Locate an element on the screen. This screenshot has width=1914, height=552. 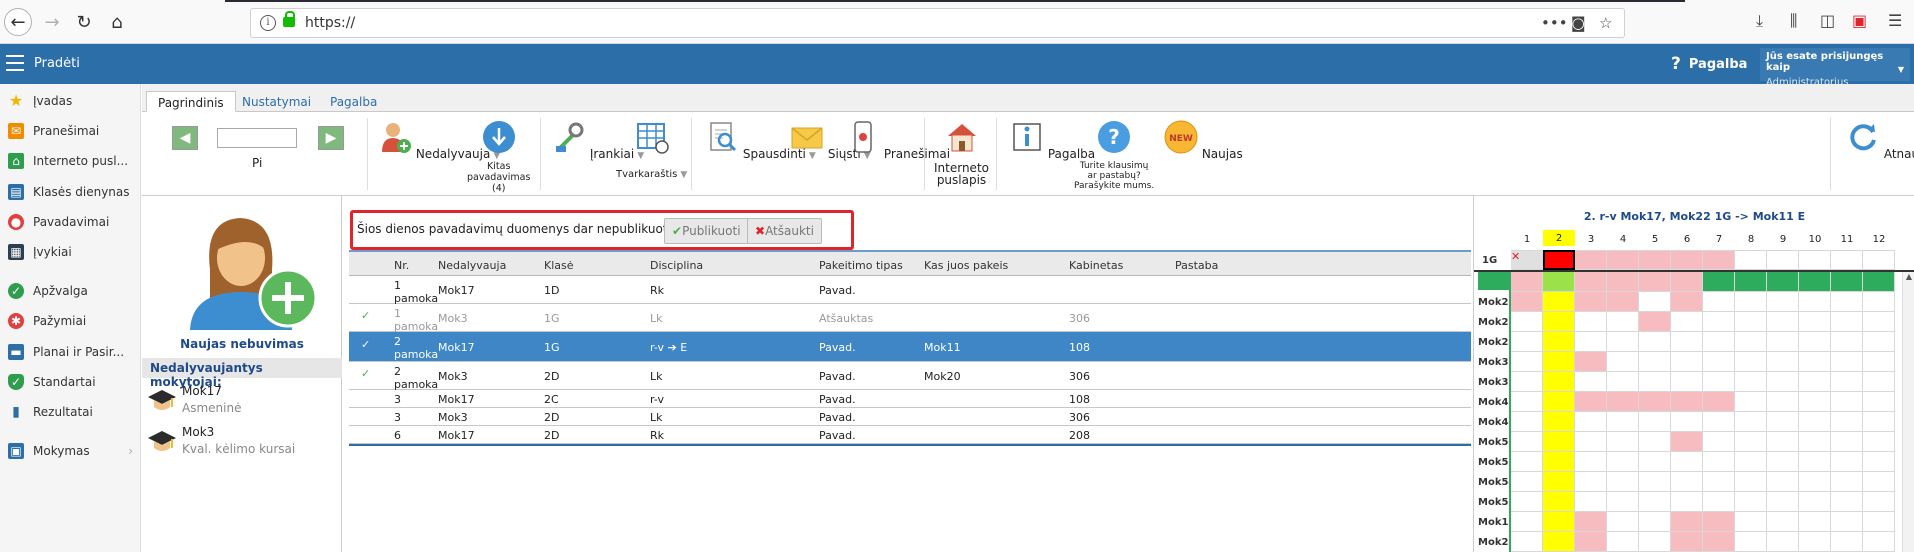
absent-teacher-item: Mok17 Asmeninė is located at coordinates (243, 403).